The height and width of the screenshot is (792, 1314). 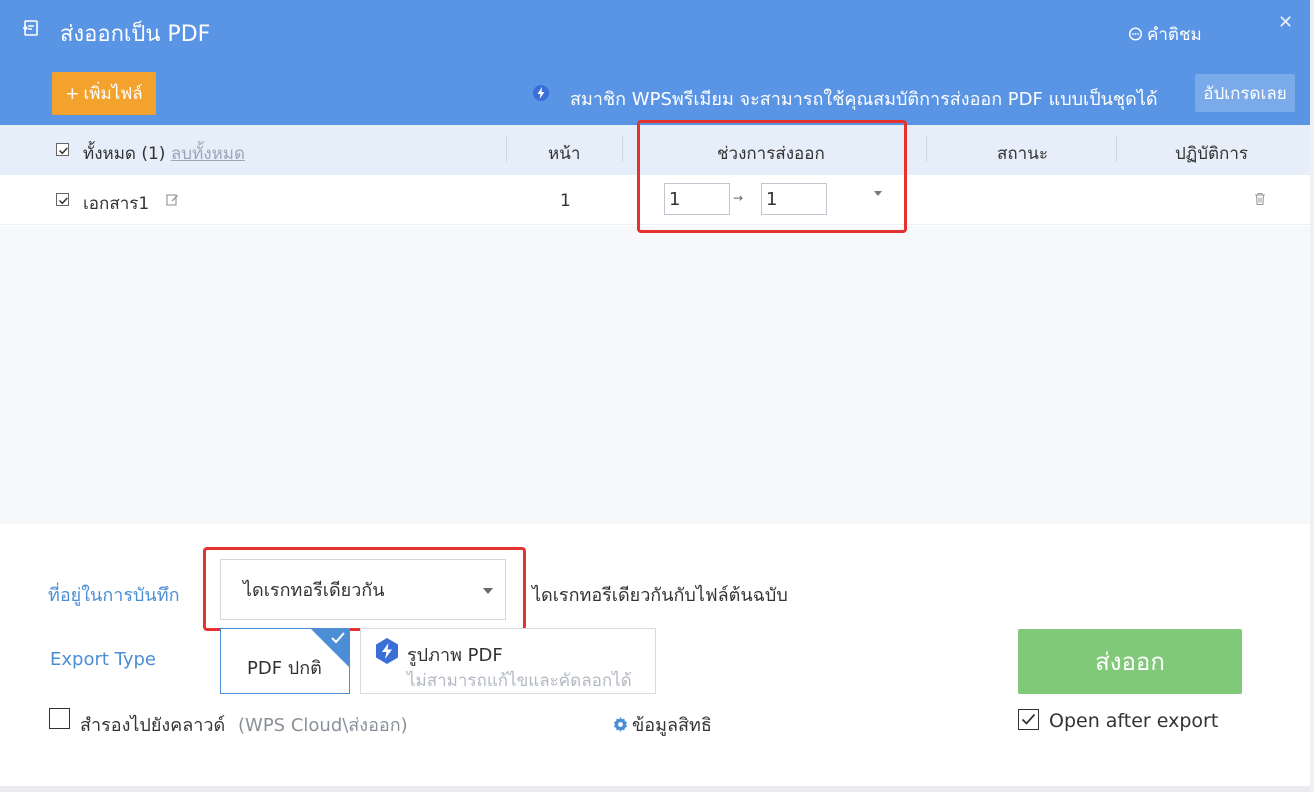 I want to click on range-column-header: ช่วงการส่งออก, so click(x=771, y=154).